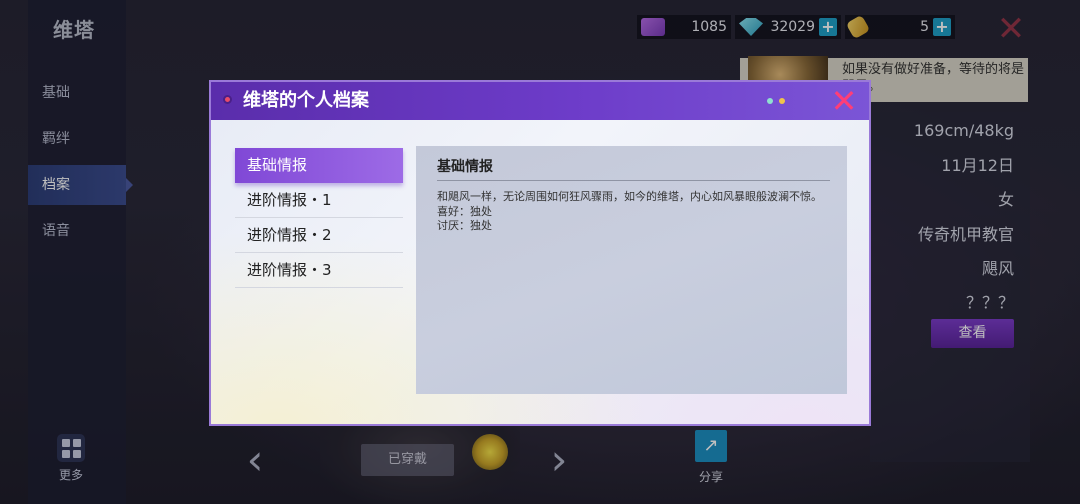 The height and width of the screenshot is (504, 1080). Describe the element at coordinates (227, 99) in the screenshot. I see `title-gem-icon` at that location.